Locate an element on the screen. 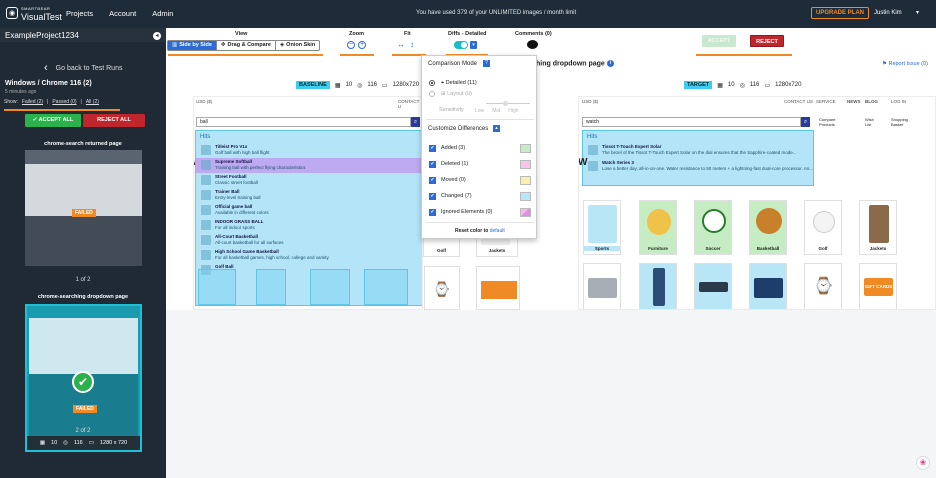 The width and height of the screenshot is (936, 478). reject-button: REJECT is located at coordinates (767, 41).